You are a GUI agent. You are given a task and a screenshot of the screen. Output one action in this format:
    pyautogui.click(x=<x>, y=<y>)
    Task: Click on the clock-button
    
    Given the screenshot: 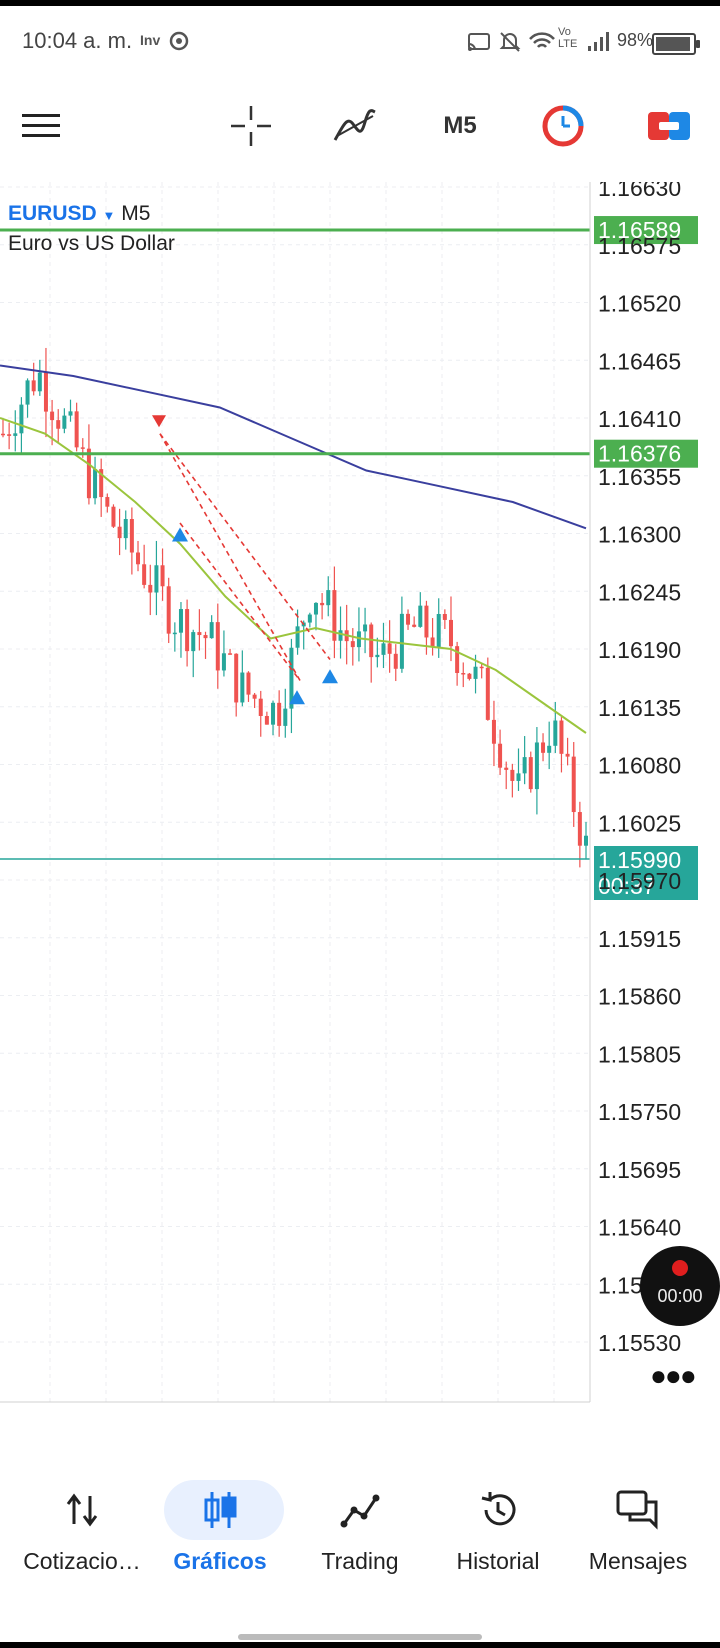 What is the action you would take?
    pyautogui.click(x=563, y=126)
    